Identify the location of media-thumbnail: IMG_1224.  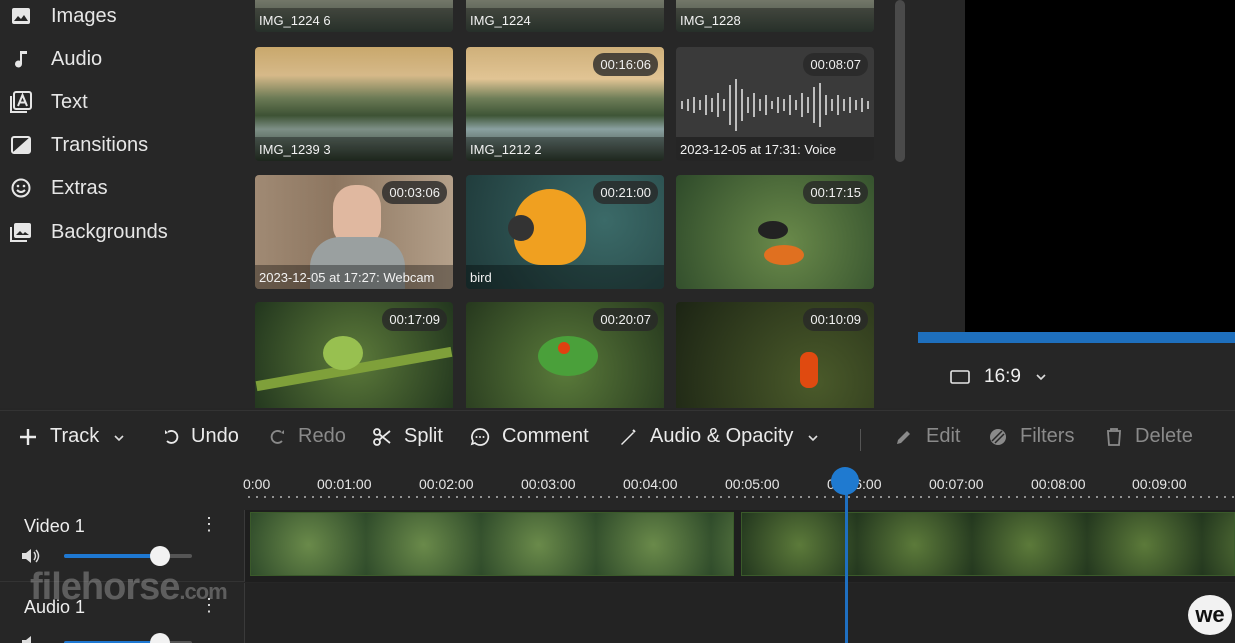
(565, 16).